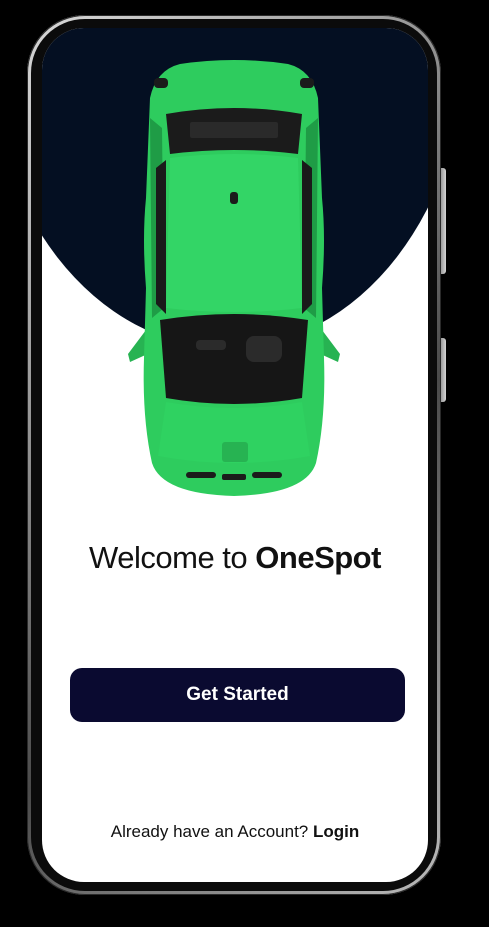  What do you see at coordinates (318, 557) in the screenshot?
I see `brand-name: OneSpot` at bounding box center [318, 557].